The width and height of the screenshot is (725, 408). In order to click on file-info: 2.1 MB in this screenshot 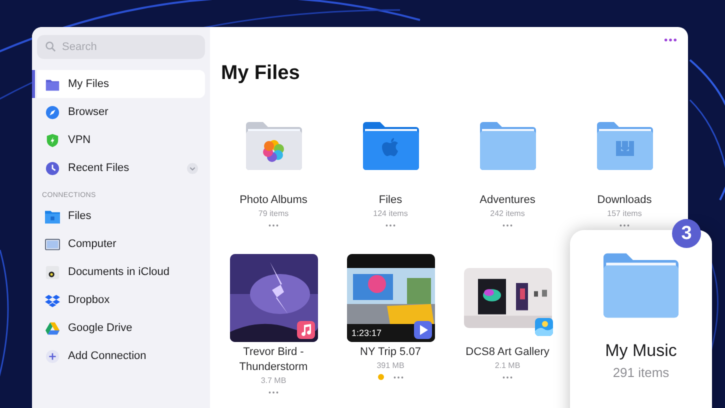, I will do `click(507, 365)`.